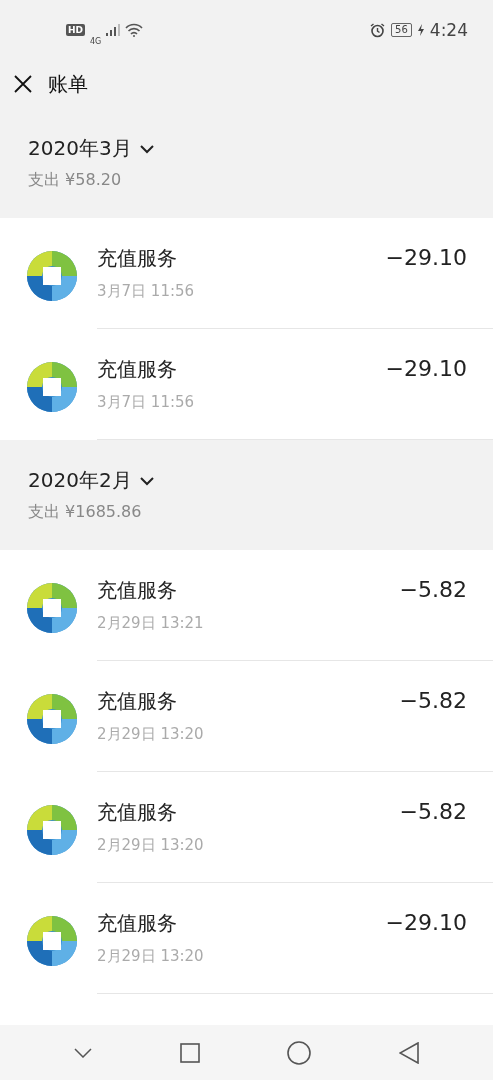 This screenshot has height=1080, width=493. What do you see at coordinates (378, 30) in the screenshot?
I see `alarm-icon` at bounding box center [378, 30].